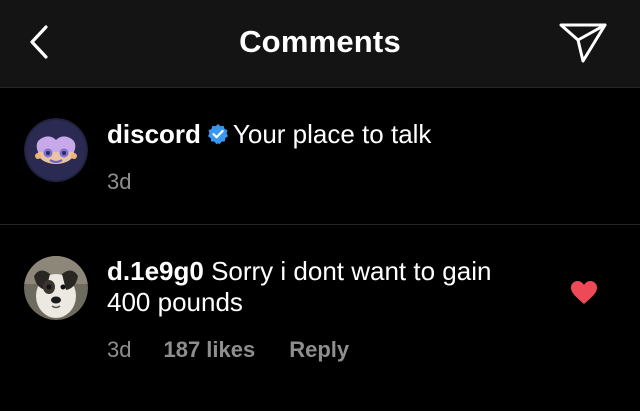 Image resolution: width=640 pixels, height=411 pixels. What do you see at coordinates (332, 134) in the screenshot?
I see `caption-text: Your place to talk` at bounding box center [332, 134].